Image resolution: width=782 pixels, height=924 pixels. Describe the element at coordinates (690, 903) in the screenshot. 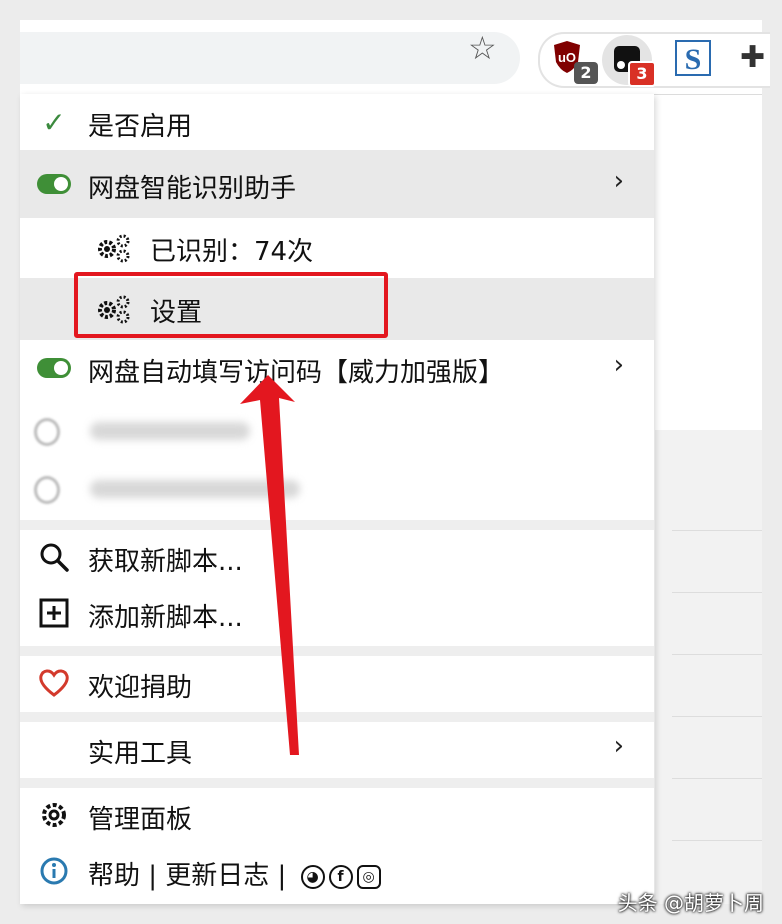

I see `watermark: 头条 @胡萝卜周` at that location.